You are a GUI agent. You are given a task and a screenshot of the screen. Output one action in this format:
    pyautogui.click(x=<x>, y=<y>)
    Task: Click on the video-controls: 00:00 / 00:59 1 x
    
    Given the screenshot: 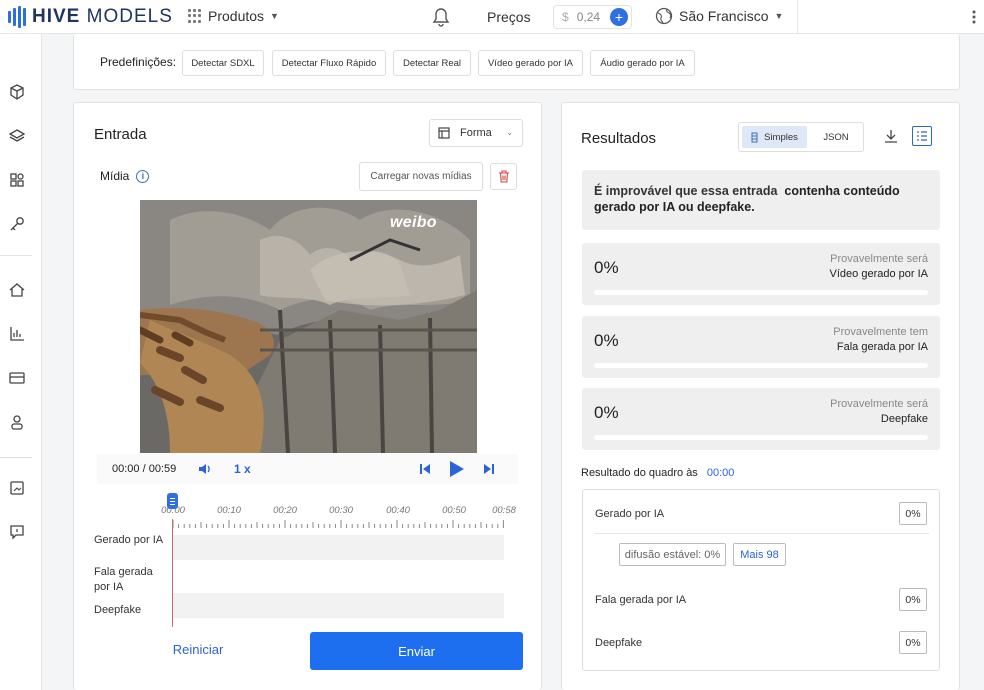 What is the action you would take?
    pyautogui.click(x=307, y=469)
    